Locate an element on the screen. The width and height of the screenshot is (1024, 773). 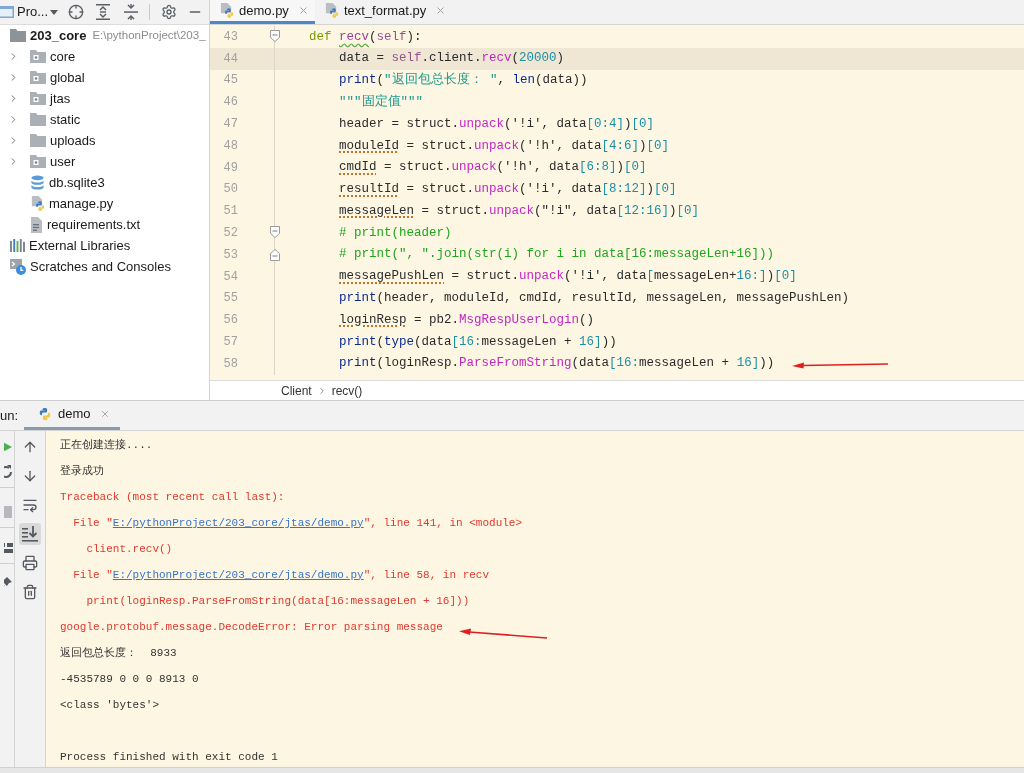
code-line: def recv(self): is located at coordinates (365, 37).